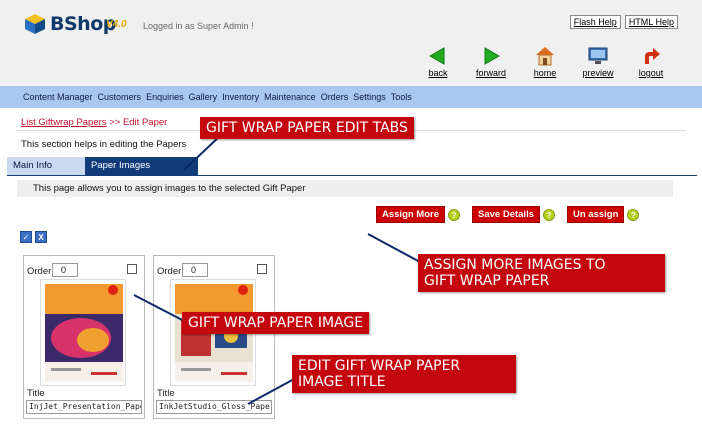 The height and width of the screenshot is (427, 702). What do you see at coordinates (515, 265) in the screenshot?
I see `callout-assign-line1: ASSIGN MORE IMAGES TO` at bounding box center [515, 265].